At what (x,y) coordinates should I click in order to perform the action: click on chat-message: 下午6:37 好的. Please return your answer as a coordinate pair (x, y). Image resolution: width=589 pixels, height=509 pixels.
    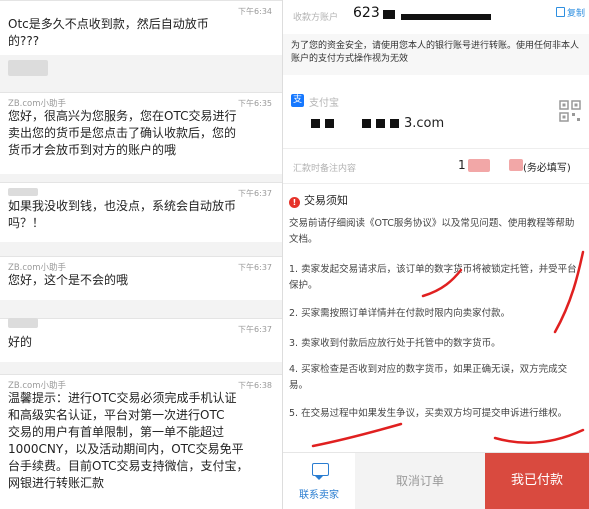
    Looking at the image, I should click on (141, 340).